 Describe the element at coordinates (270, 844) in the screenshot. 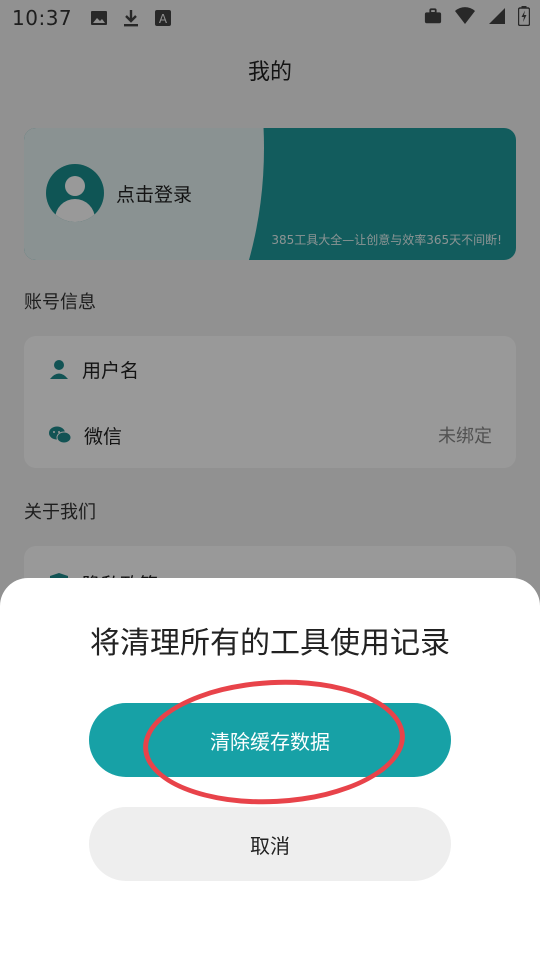

I see `cancel-button: 取消` at that location.